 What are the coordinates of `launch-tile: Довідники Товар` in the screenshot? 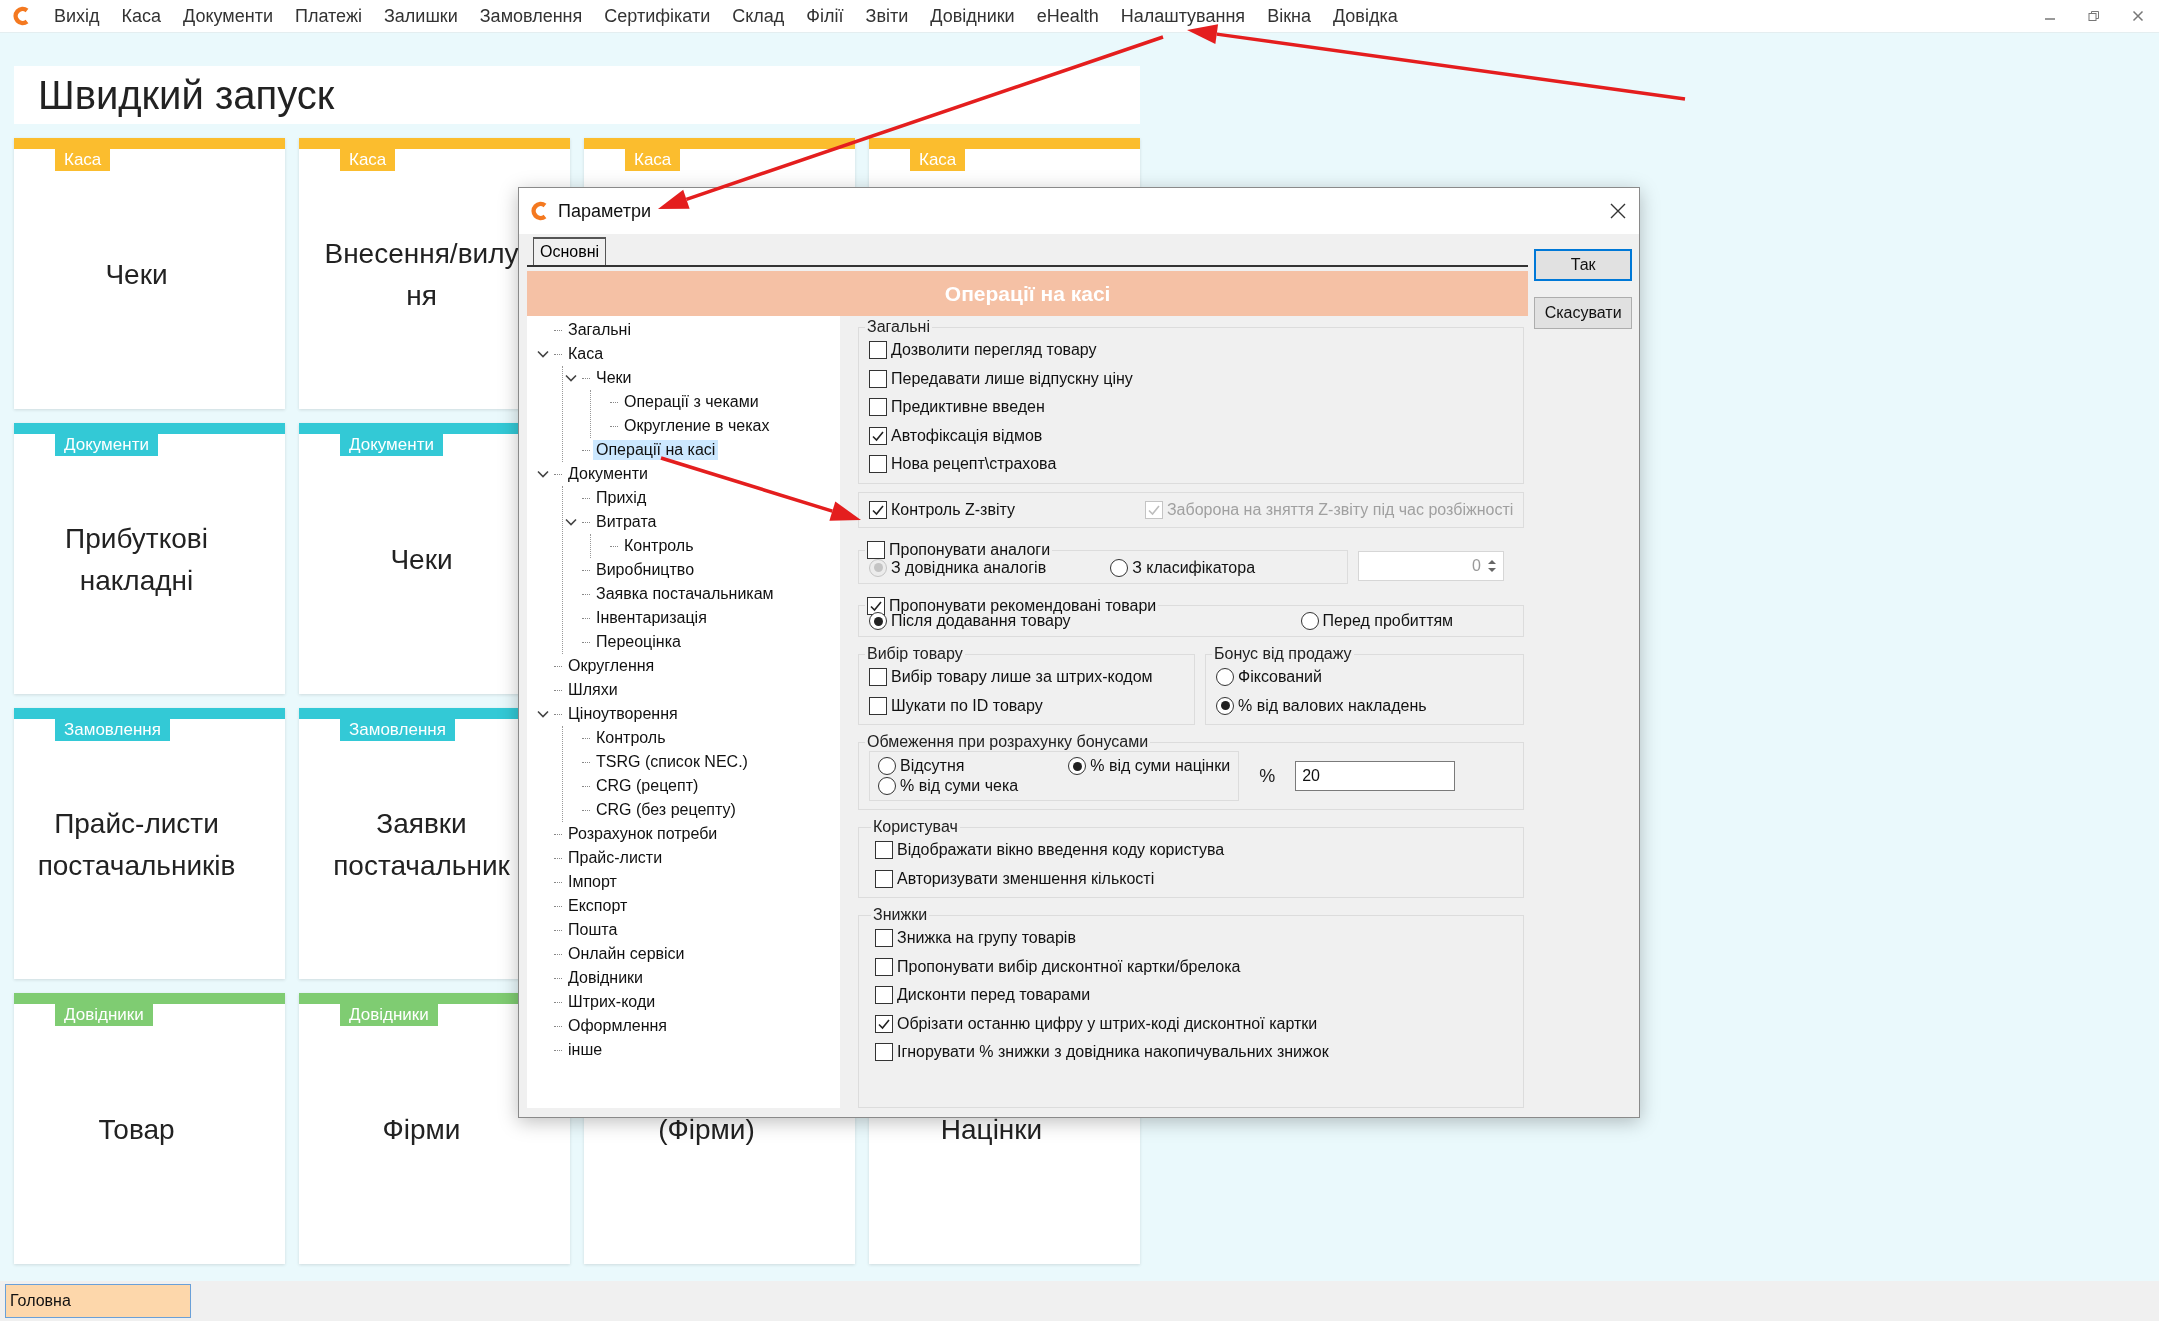 It's located at (149, 1128).